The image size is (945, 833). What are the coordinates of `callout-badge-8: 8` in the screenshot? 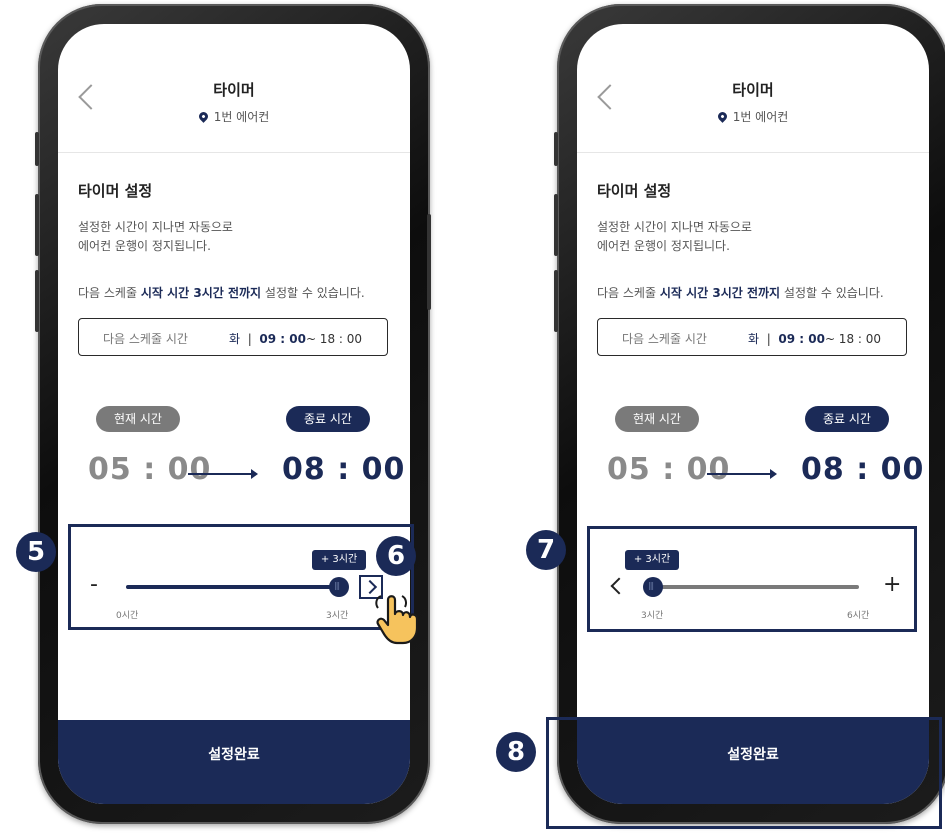 It's located at (516, 752).